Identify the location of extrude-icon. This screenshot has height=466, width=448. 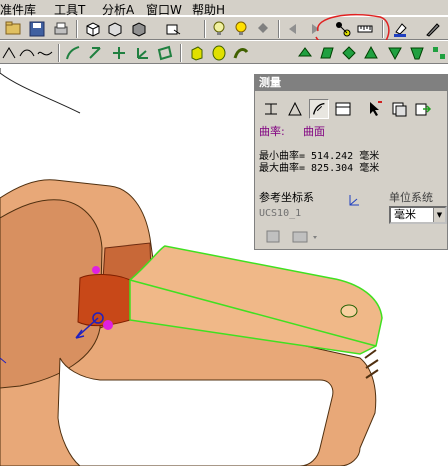
(197, 53).